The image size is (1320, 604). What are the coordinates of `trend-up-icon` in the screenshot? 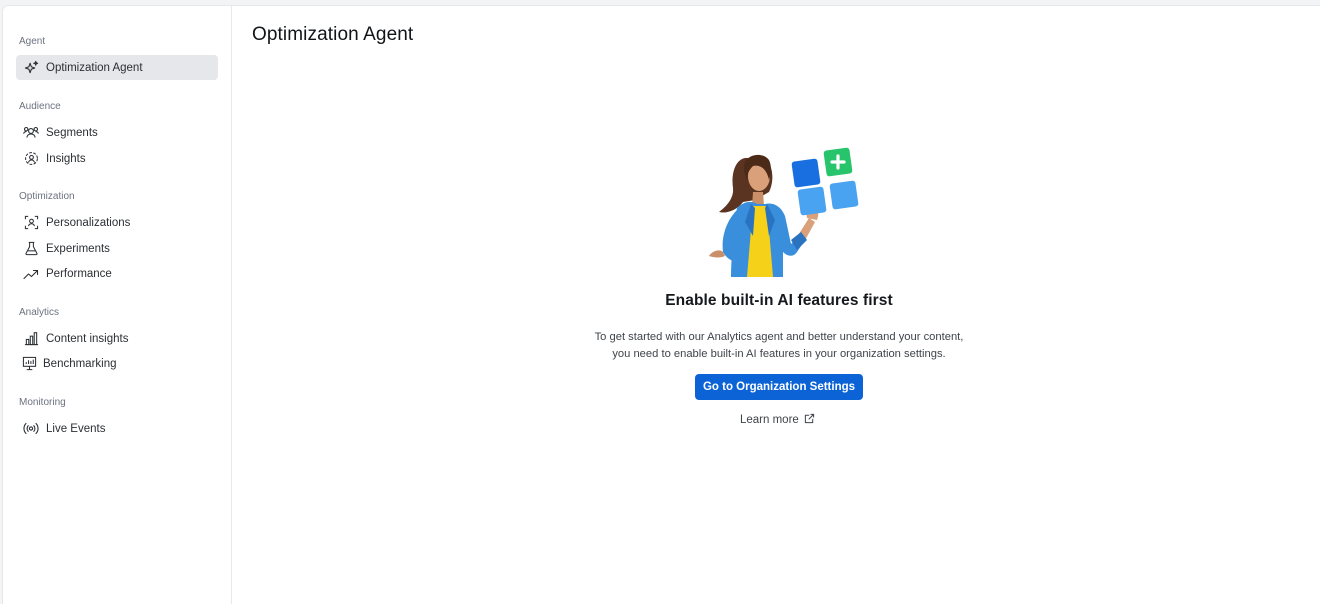 It's located at (31, 274).